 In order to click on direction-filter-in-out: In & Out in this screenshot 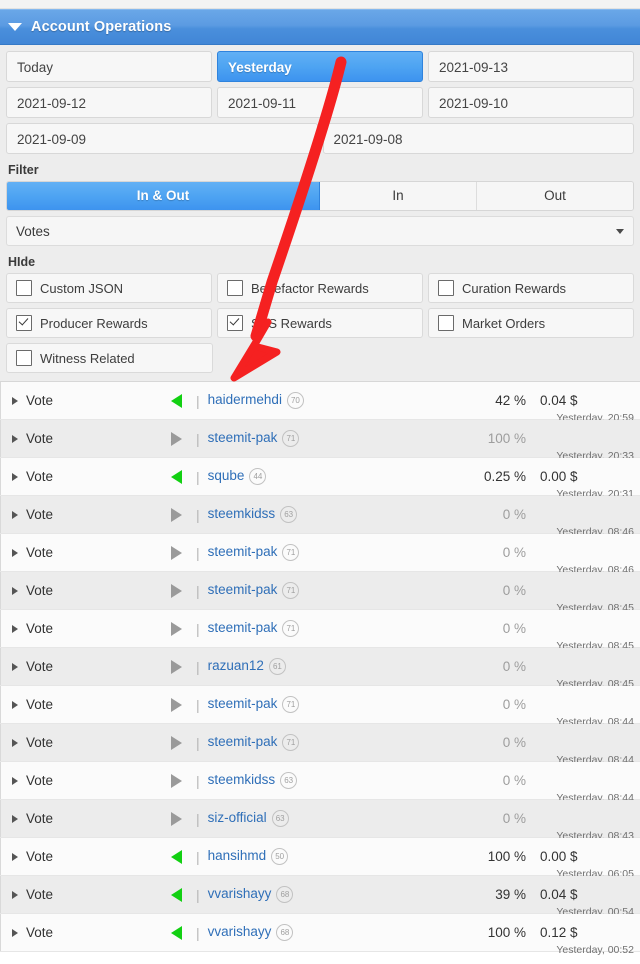, I will do `click(163, 196)`.